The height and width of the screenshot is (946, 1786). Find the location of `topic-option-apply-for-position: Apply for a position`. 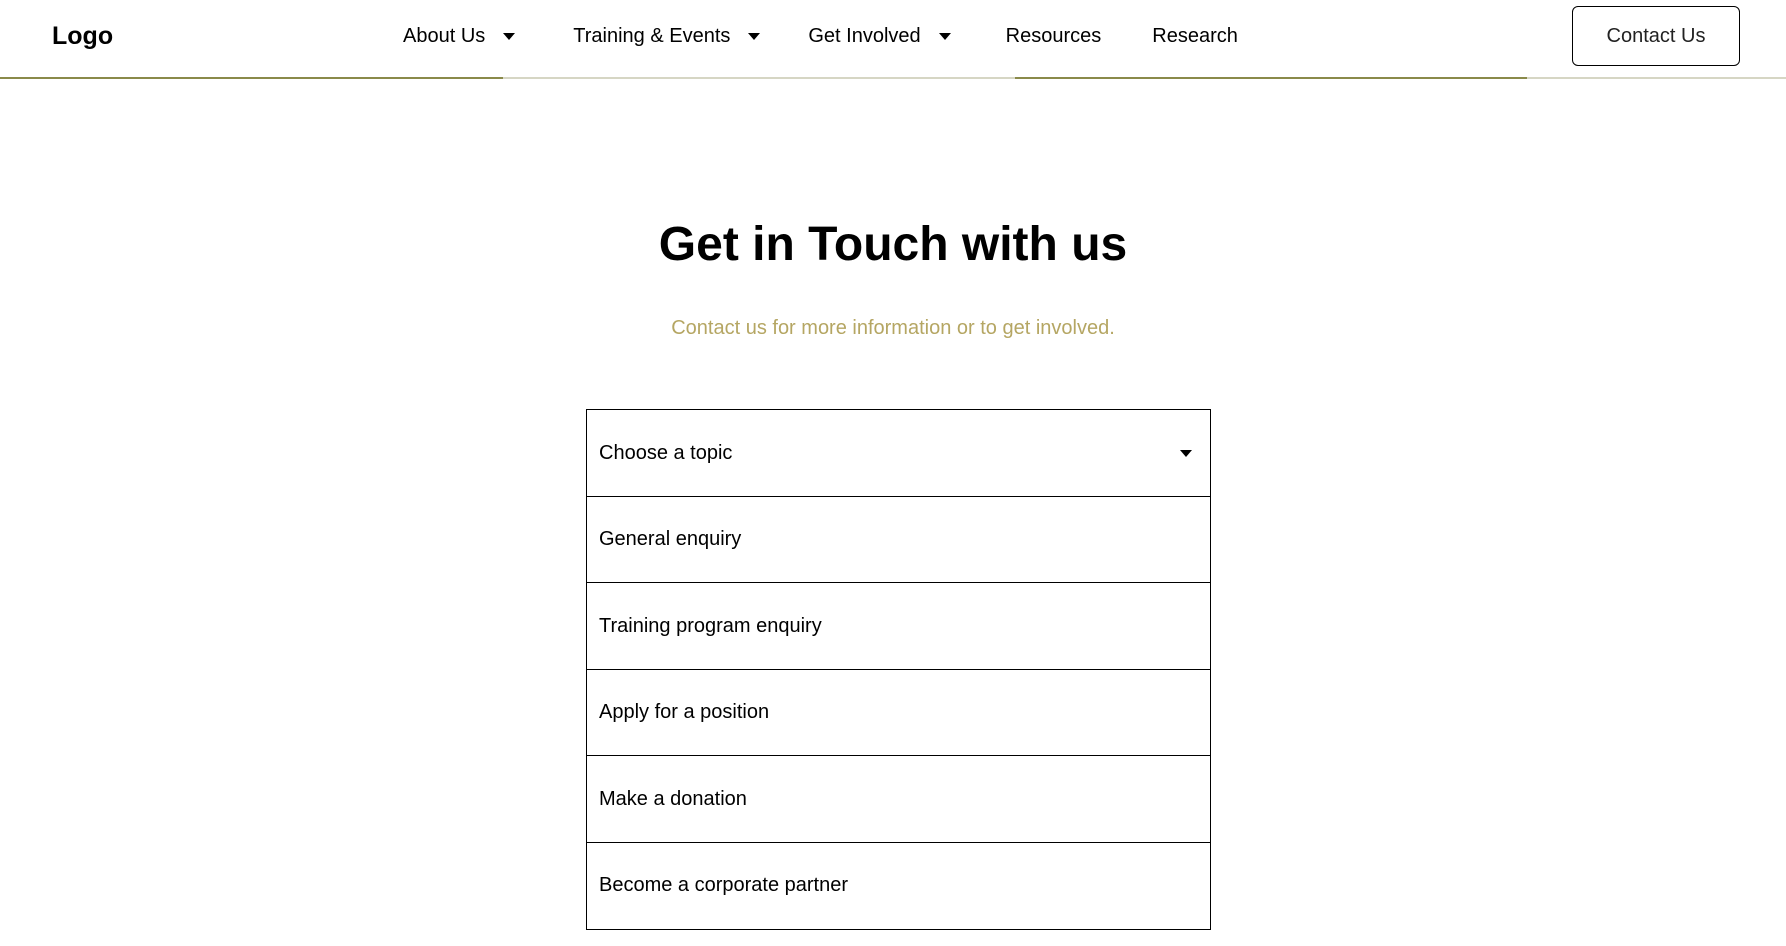

topic-option-apply-for-position: Apply for a position is located at coordinates (898, 712).